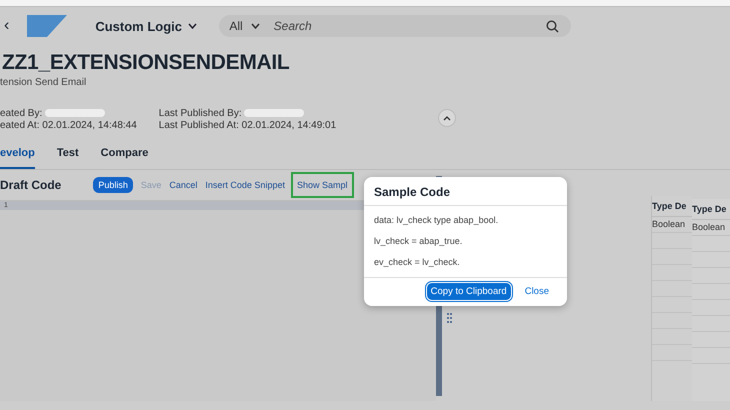  What do you see at coordinates (17, 158) in the screenshot?
I see `tab: evelop` at bounding box center [17, 158].